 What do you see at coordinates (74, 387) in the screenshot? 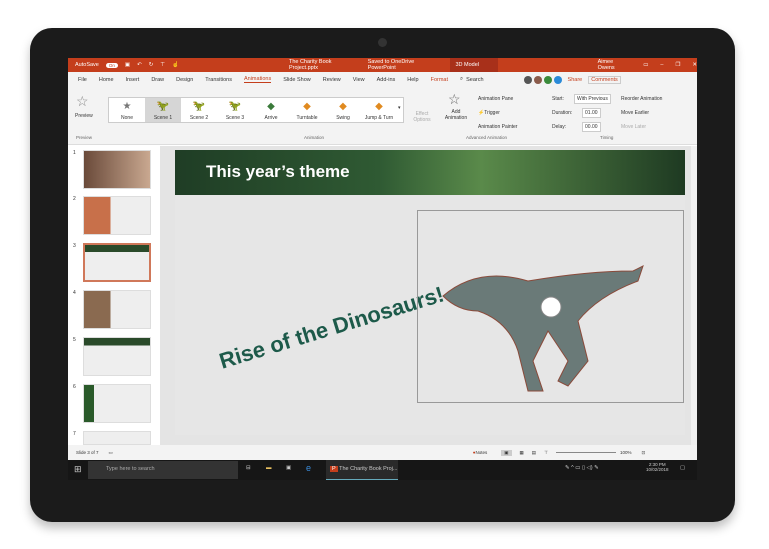
I see `slide-number: 6` at bounding box center [74, 387].